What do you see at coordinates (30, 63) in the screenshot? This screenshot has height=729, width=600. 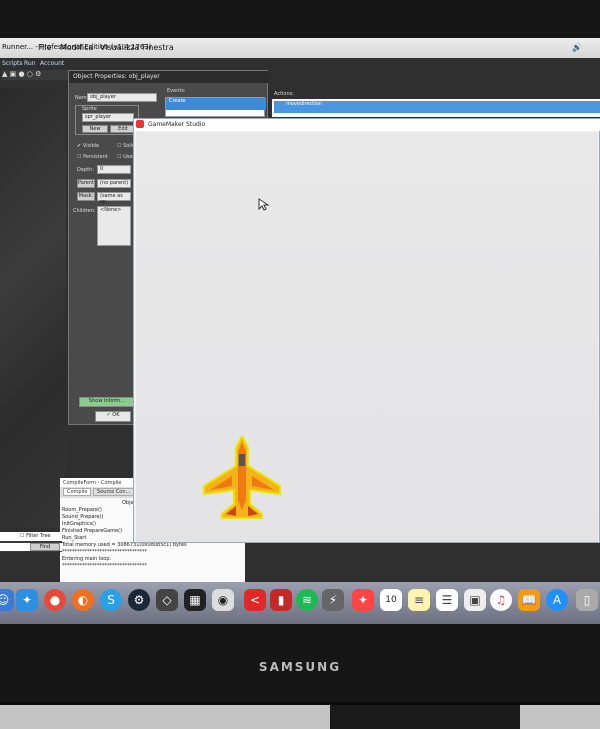 I see `ide-menu-run: Run` at bounding box center [30, 63].